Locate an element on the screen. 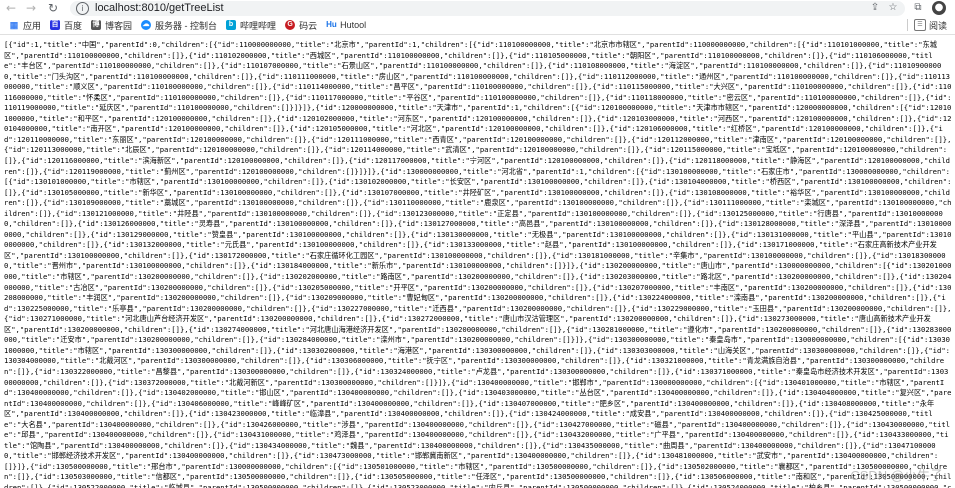  bookmark-label: 码云 is located at coordinates (308, 25).